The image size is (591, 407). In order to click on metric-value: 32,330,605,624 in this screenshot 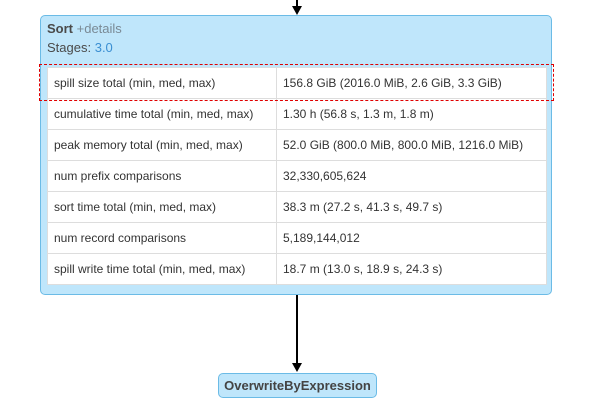, I will do `click(411, 176)`.